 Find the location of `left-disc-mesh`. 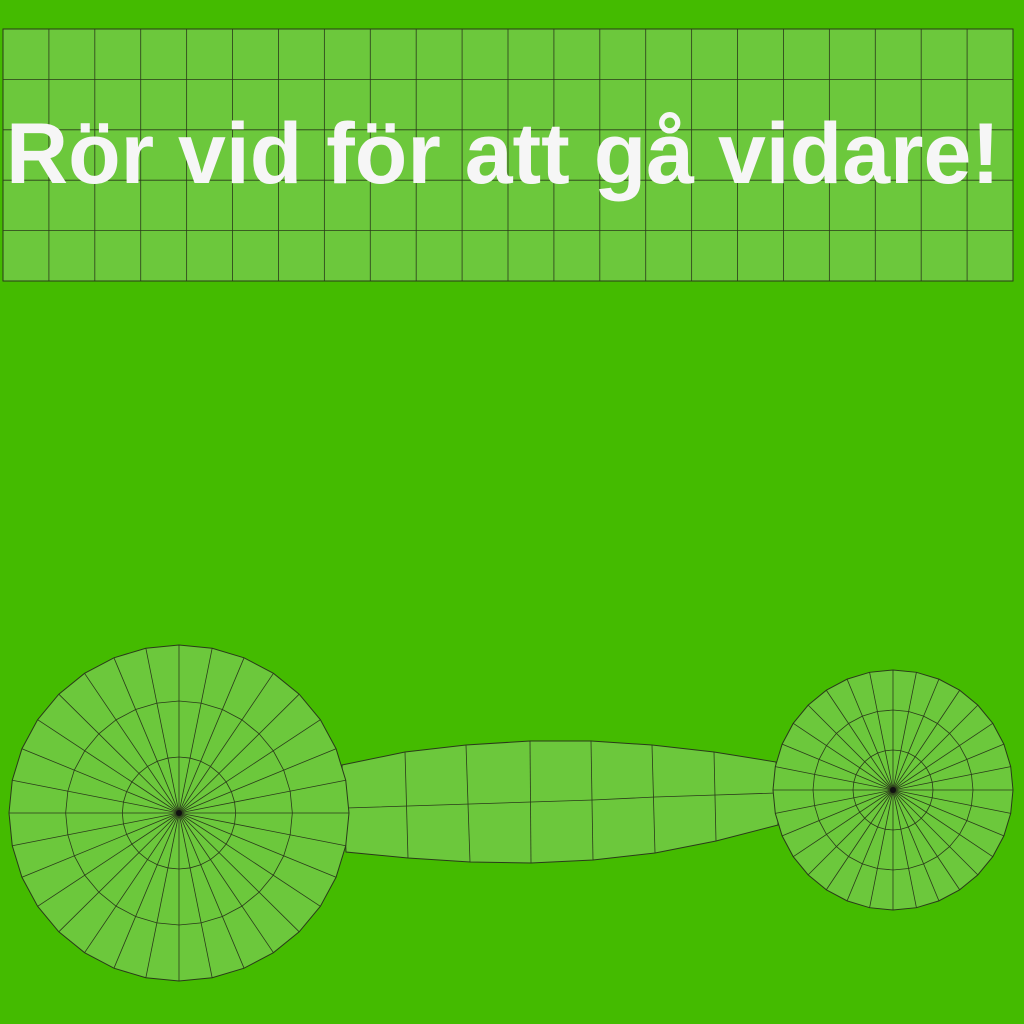

left-disc-mesh is located at coordinates (179, 813).